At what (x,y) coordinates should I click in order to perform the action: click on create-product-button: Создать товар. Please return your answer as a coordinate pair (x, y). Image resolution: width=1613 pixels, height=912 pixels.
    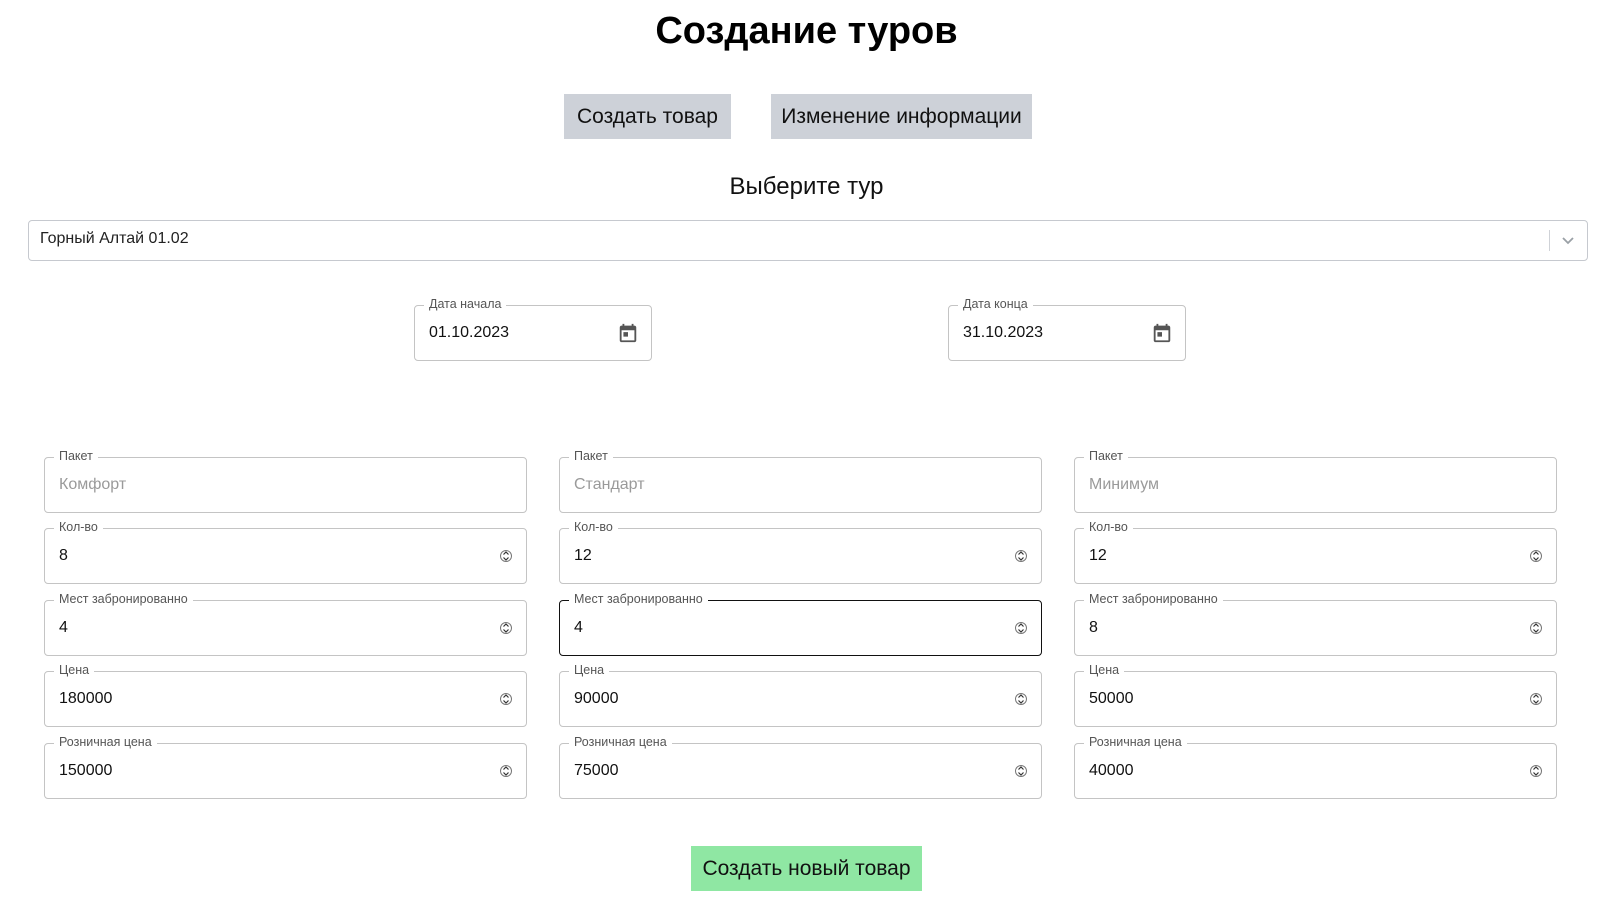
    Looking at the image, I should click on (647, 116).